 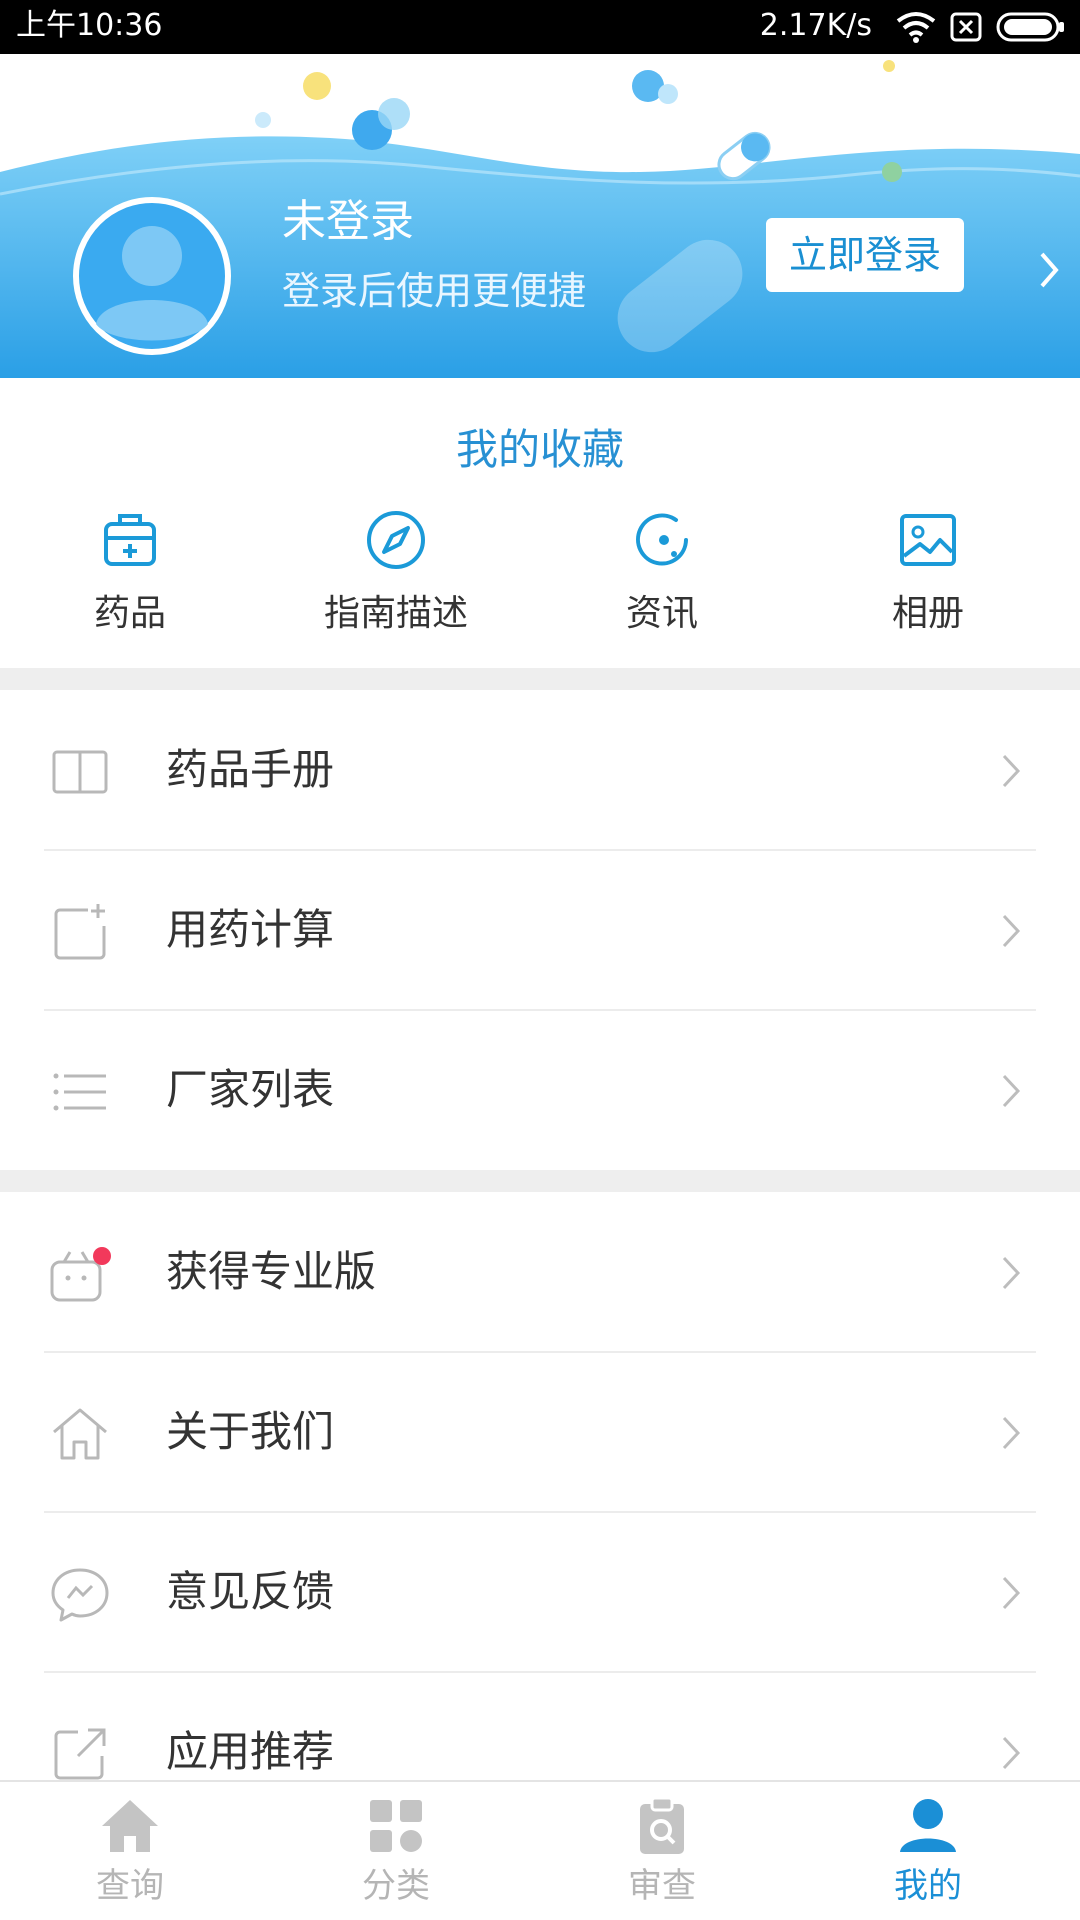 What do you see at coordinates (80, 772) in the screenshot?
I see `book-icon` at bounding box center [80, 772].